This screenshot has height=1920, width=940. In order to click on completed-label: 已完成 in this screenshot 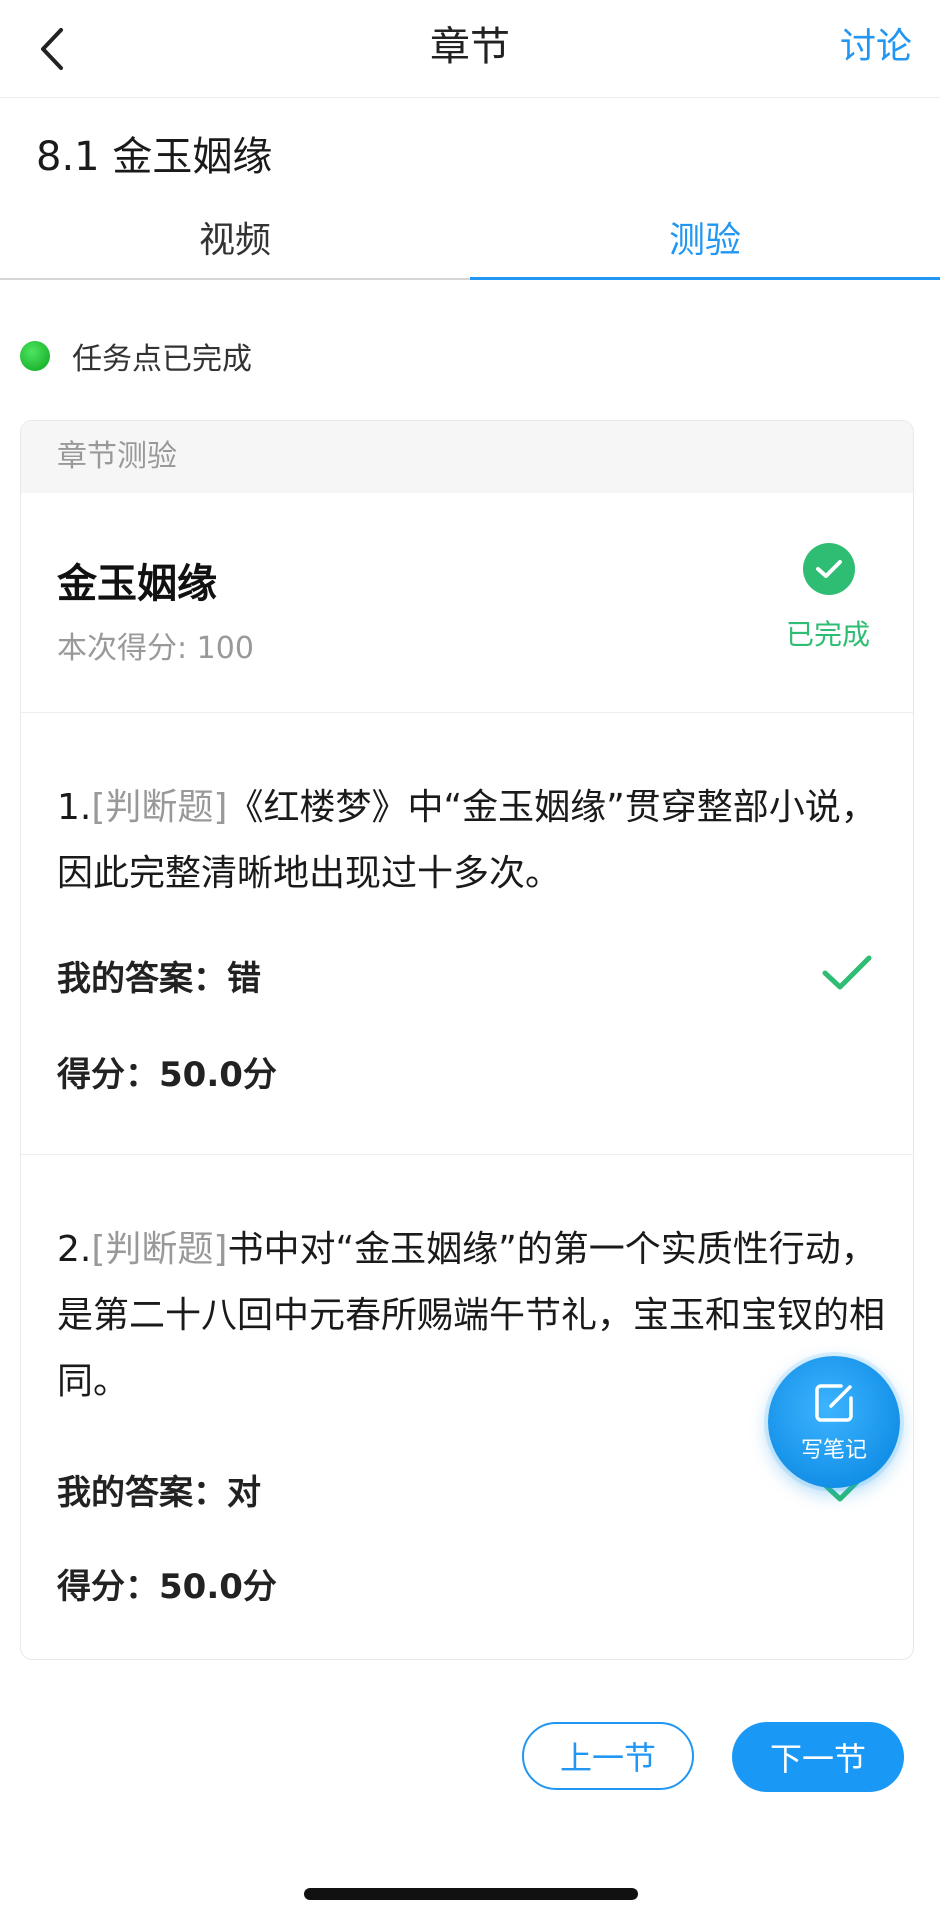, I will do `click(828, 634)`.